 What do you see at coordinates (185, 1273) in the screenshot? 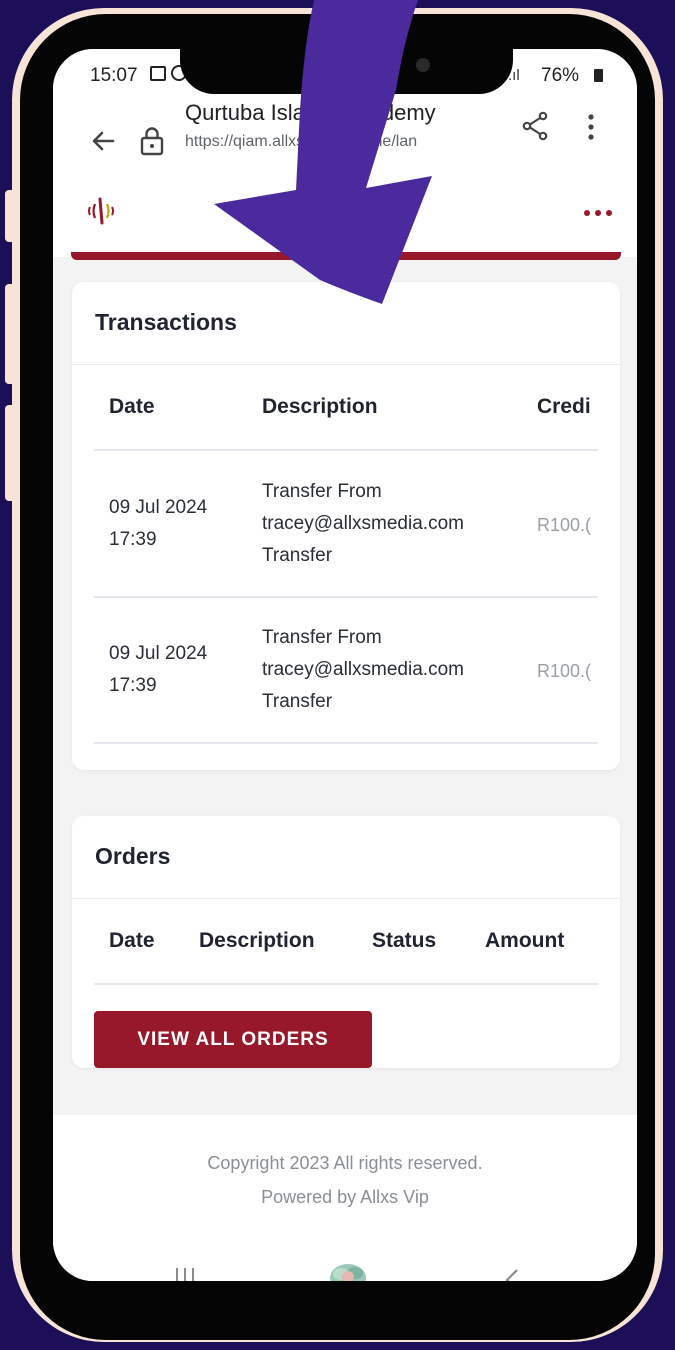
I see `recents-icon` at bounding box center [185, 1273].